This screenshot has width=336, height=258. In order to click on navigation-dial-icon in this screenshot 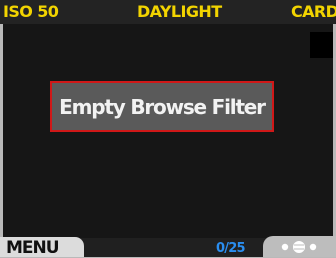, I will do `click(299, 247)`.